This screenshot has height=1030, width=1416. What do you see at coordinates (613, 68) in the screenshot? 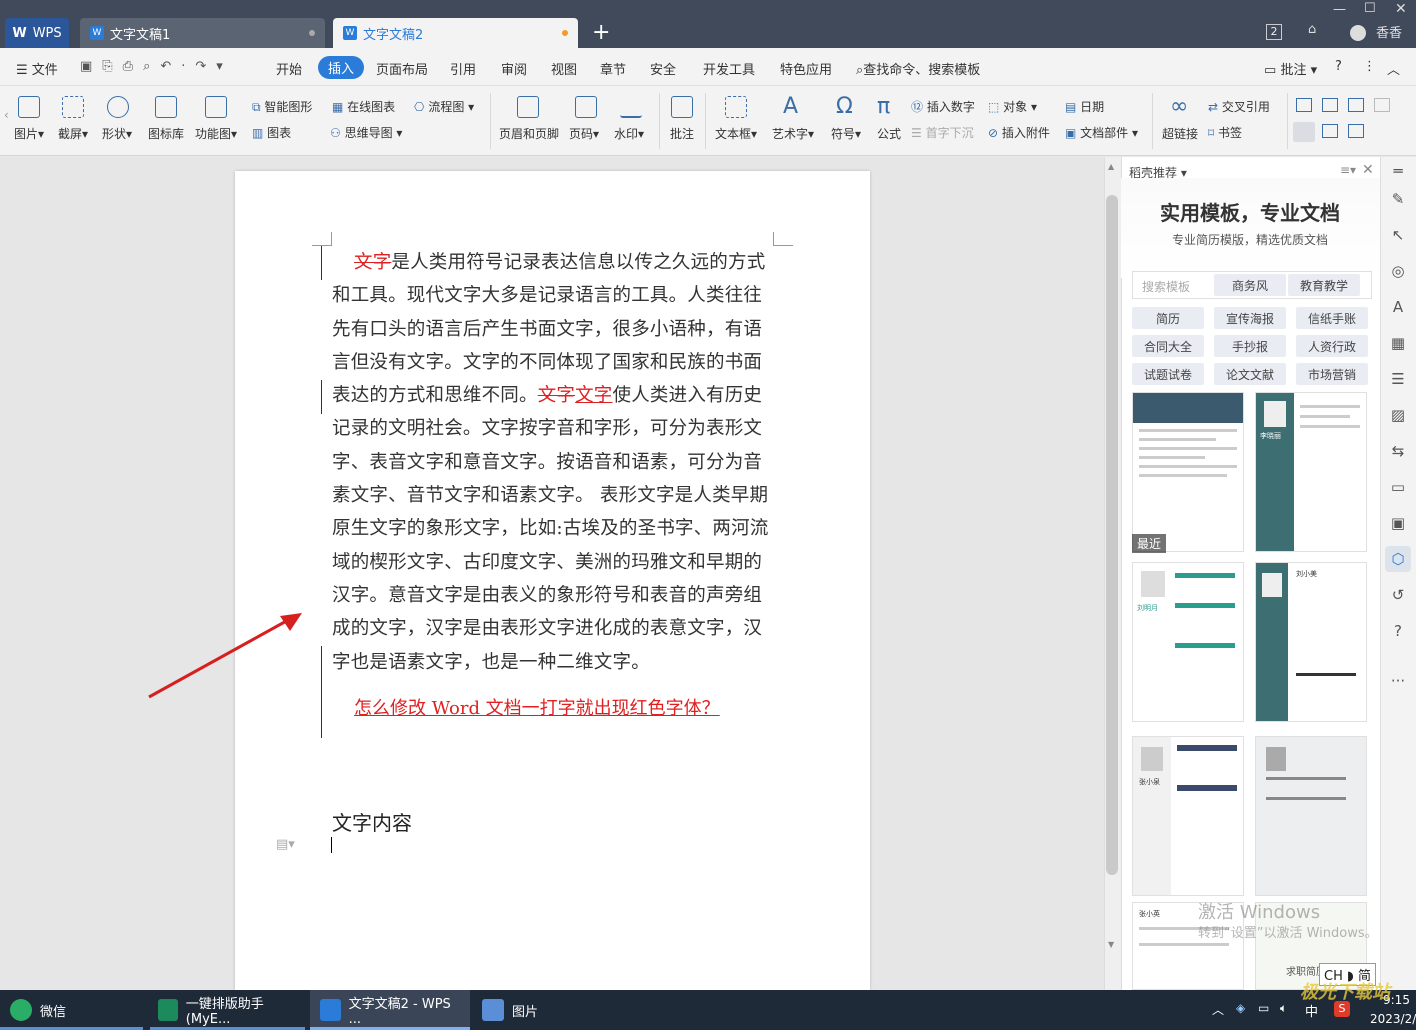
I see `menu-chapter: 章节` at bounding box center [613, 68].